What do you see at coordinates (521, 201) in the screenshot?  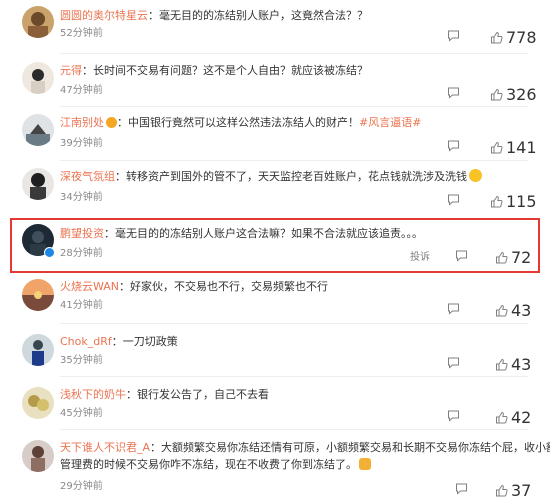 I see `like-count: 115` at bounding box center [521, 201].